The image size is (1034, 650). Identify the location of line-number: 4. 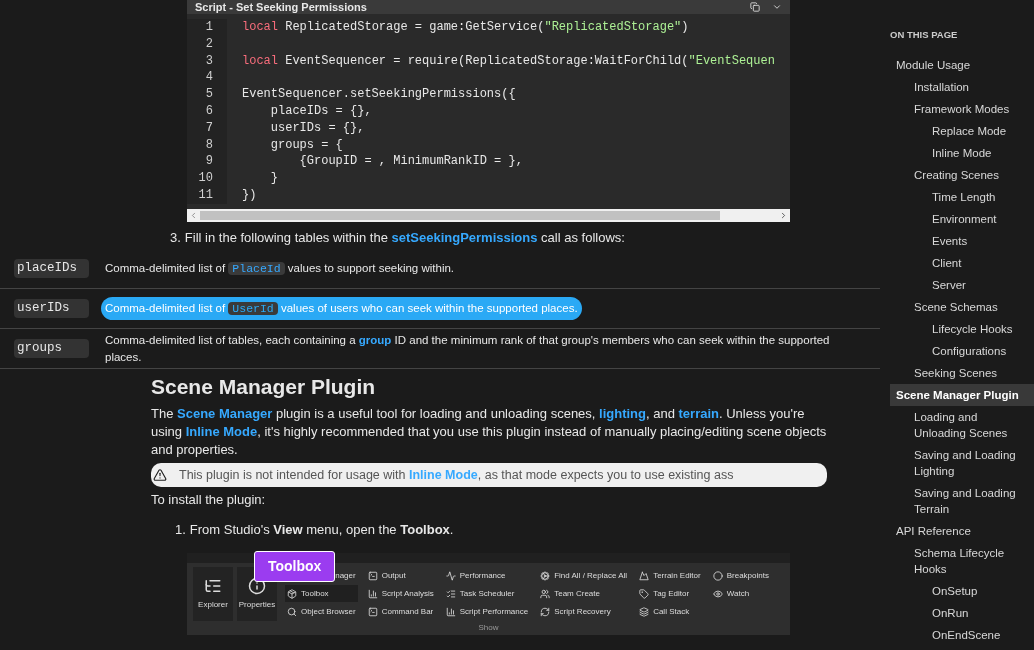
(209, 78).